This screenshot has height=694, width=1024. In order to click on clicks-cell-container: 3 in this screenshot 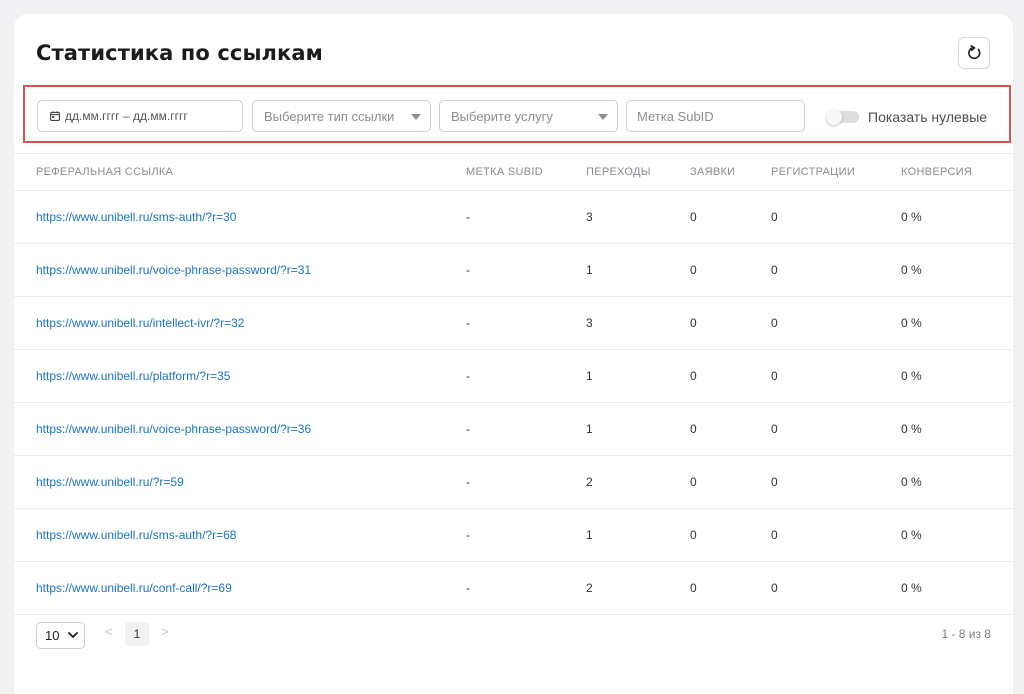, I will do `click(589, 217)`.